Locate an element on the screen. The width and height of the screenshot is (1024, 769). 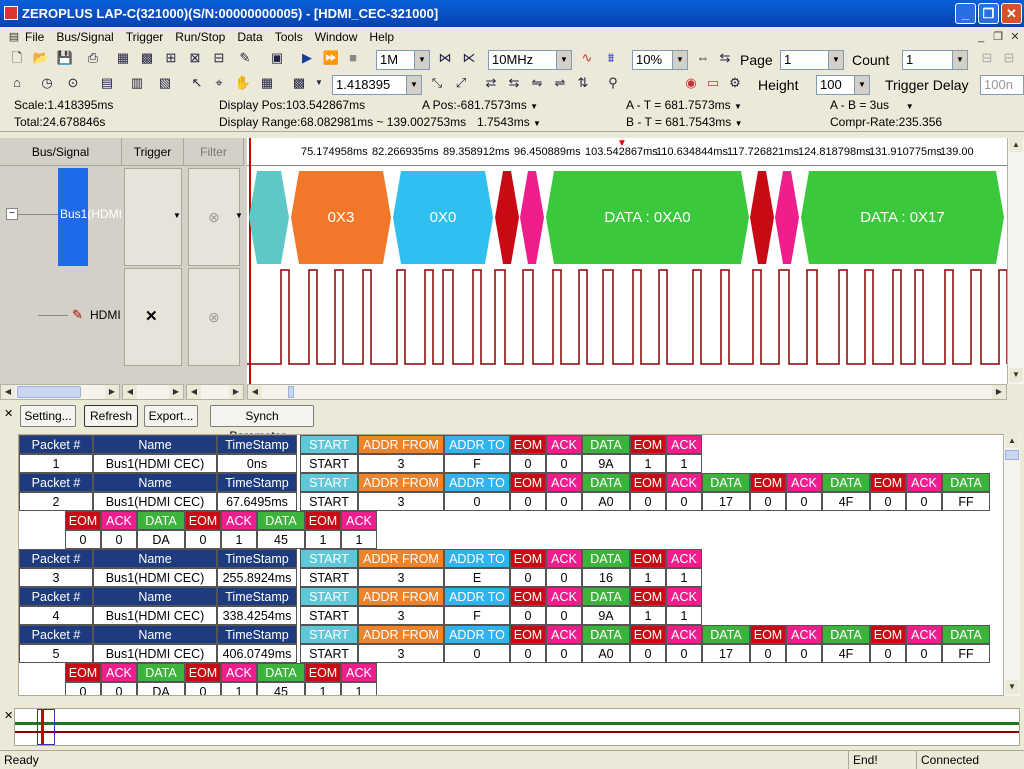
signal-trigger-cell: ✕ is located at coordinates (153, 317).